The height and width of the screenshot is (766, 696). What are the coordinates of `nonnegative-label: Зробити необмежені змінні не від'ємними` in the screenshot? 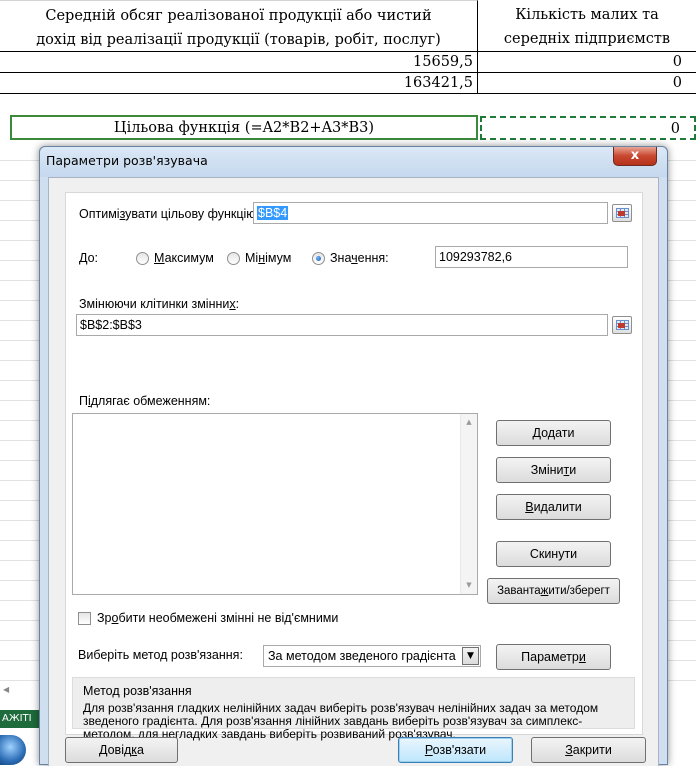 It's located at (217, 618).